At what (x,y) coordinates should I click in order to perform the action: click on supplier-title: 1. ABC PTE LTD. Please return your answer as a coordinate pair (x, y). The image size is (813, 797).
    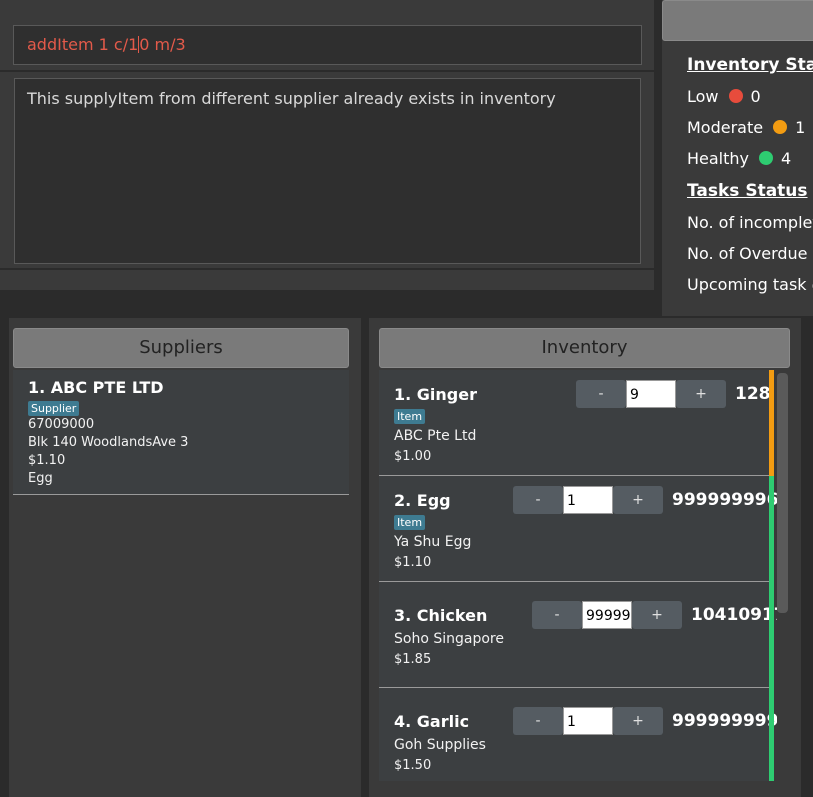
    Looking at the image, I should click on (96, 387).